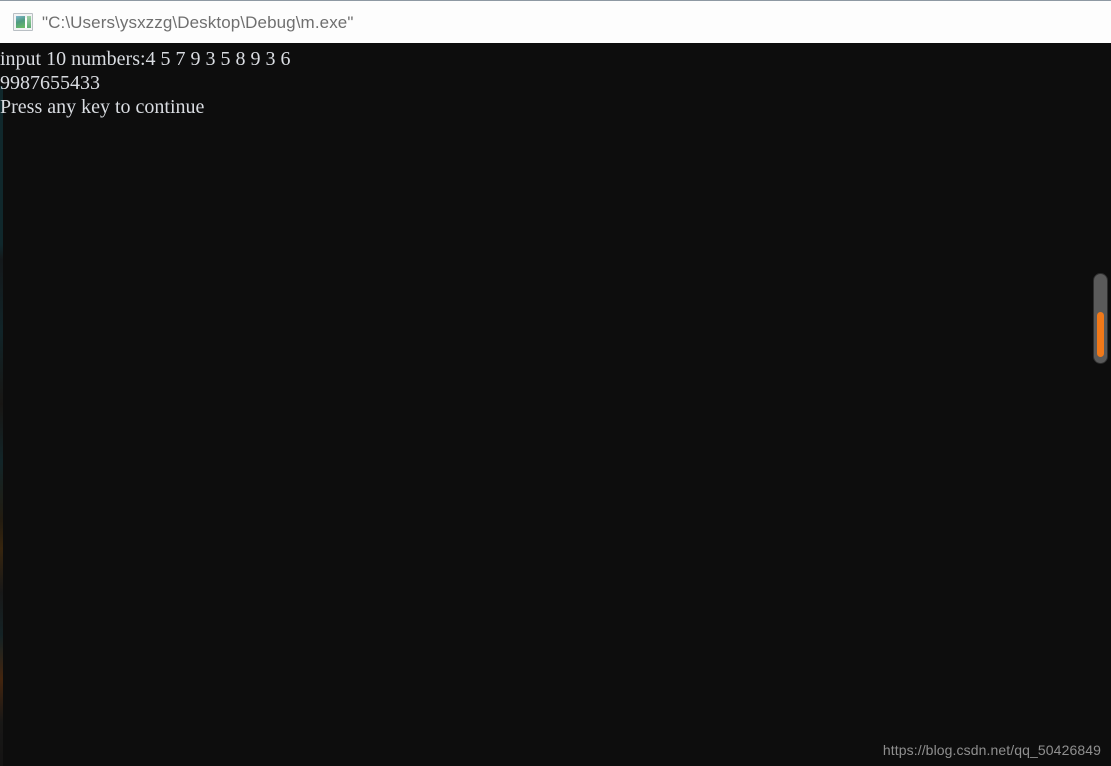 The height and width of the screenshot is (766, 1111). Describe the element at coordinates (50, 83) in the screenshot. I see `console-line-output: 9987655433` at that location.